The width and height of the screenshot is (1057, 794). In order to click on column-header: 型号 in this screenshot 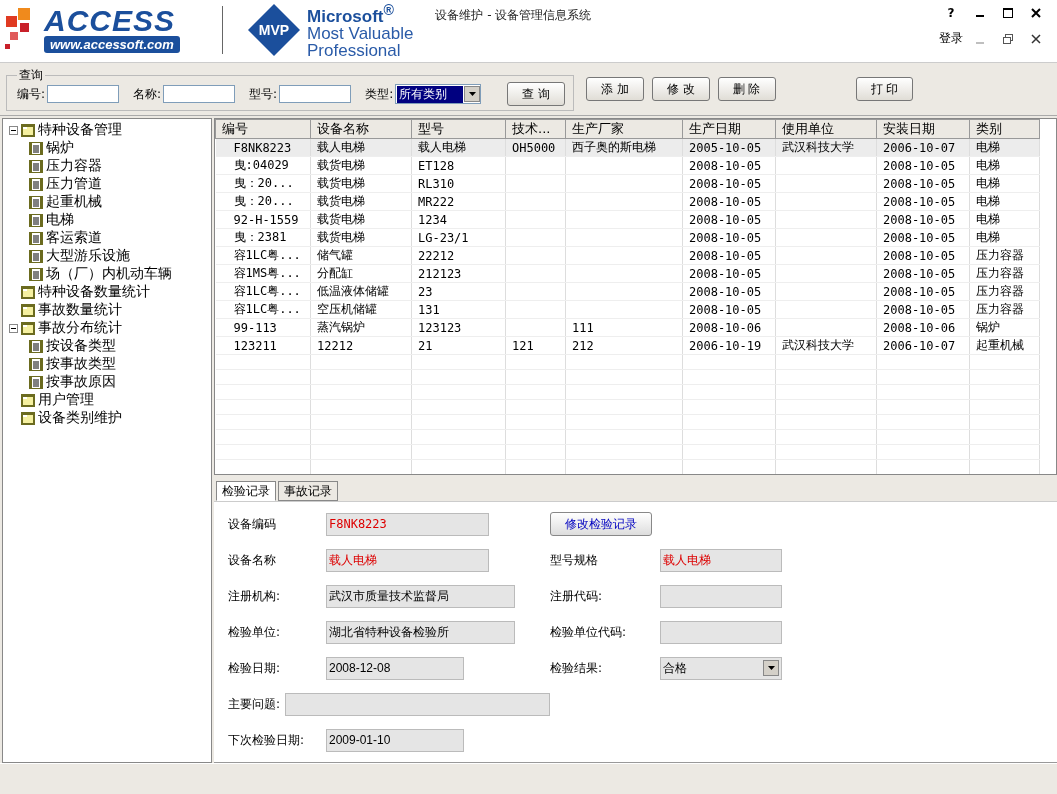, I will do `click(458, 129)`.